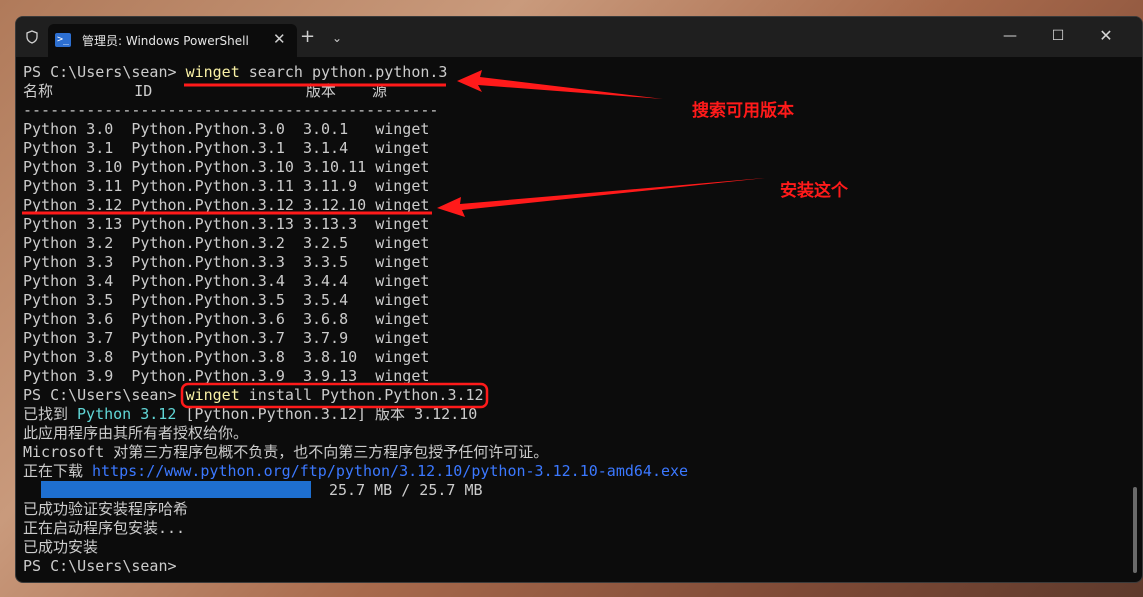  I want to click on arrow-to-search-command, so click(560, 84).